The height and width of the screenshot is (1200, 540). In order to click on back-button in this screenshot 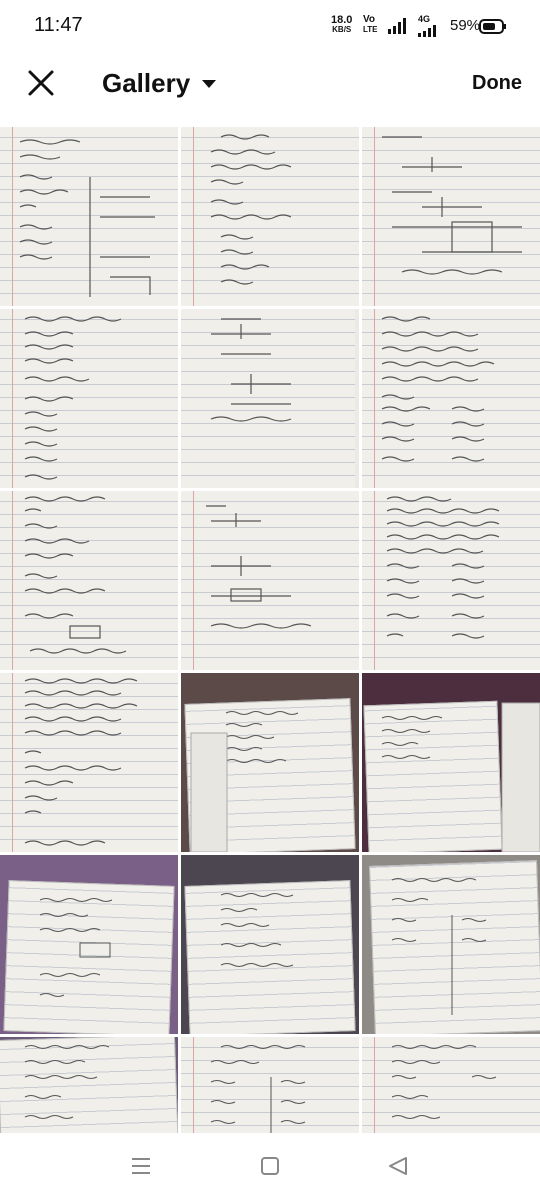, I will do `click(398, 1168)`.